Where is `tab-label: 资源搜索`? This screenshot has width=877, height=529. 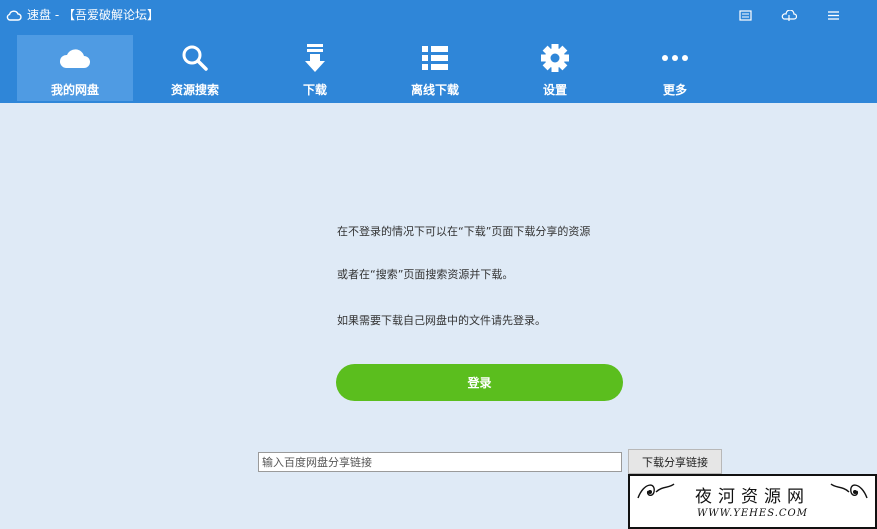
tab-label: 资源搜索 is located at coordinates (194, 90).